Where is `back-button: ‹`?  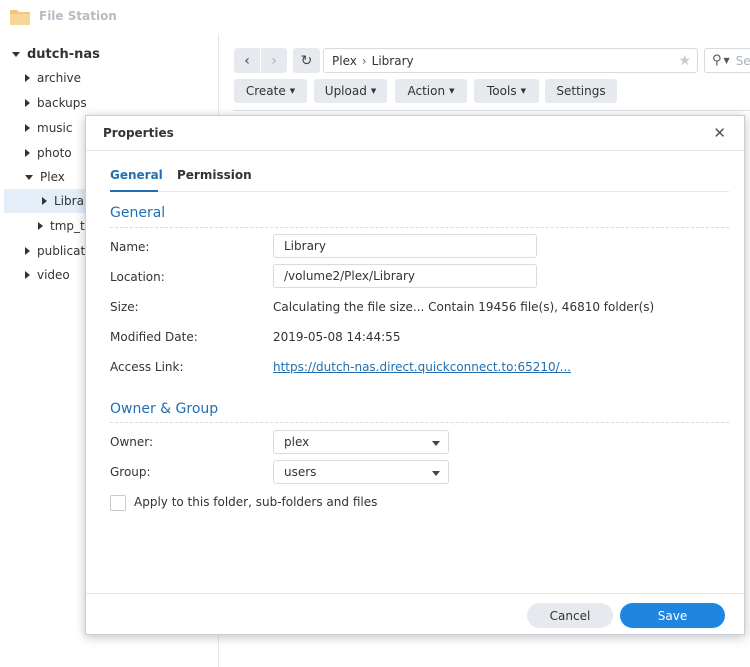
back-button: ‹ is located at coordinates (247, 60).